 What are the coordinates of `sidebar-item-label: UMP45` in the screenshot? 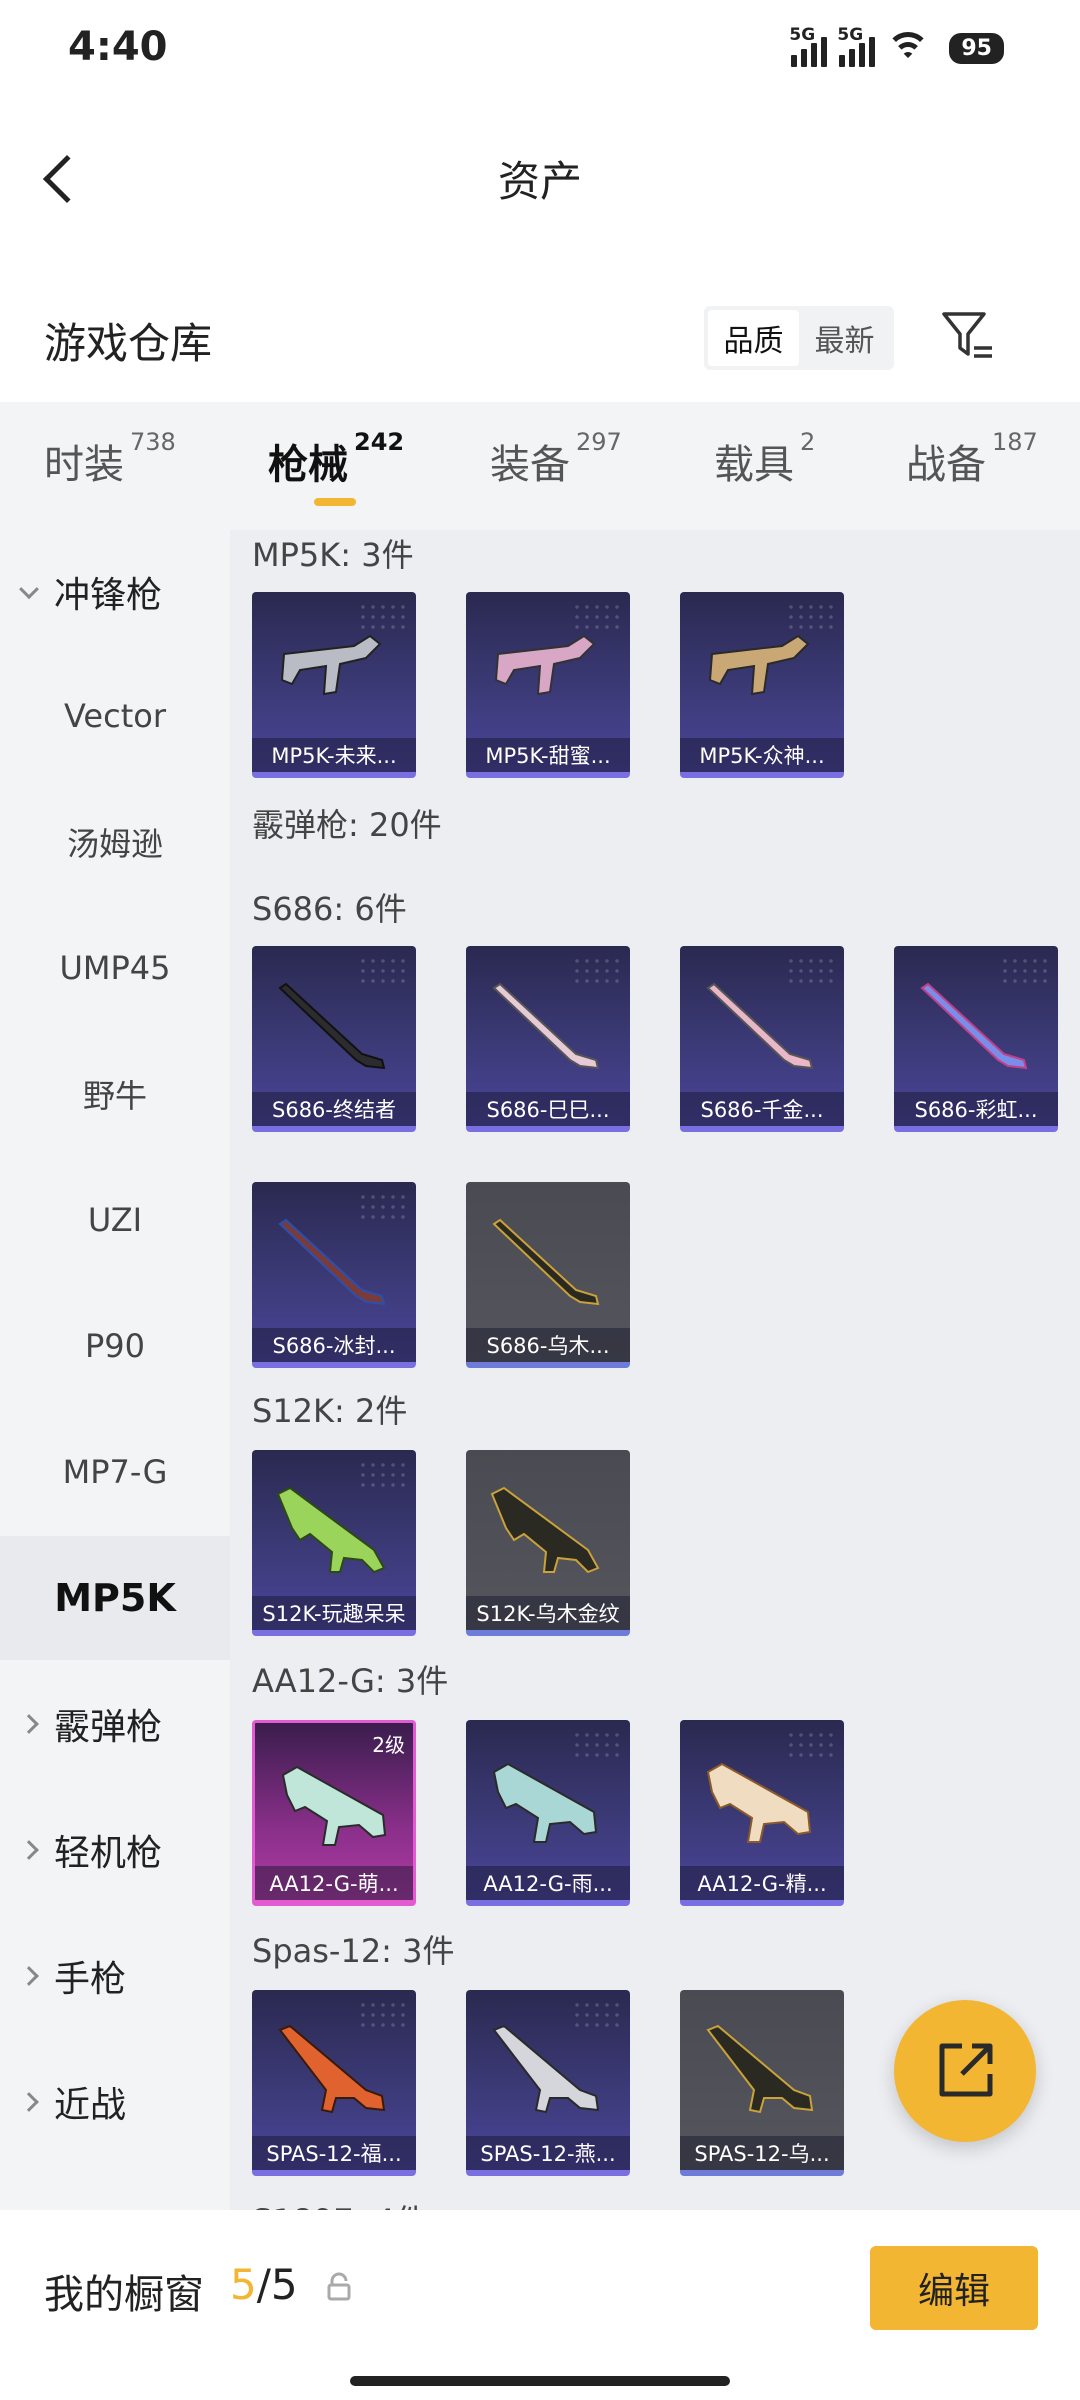 It's located at (115, 968).